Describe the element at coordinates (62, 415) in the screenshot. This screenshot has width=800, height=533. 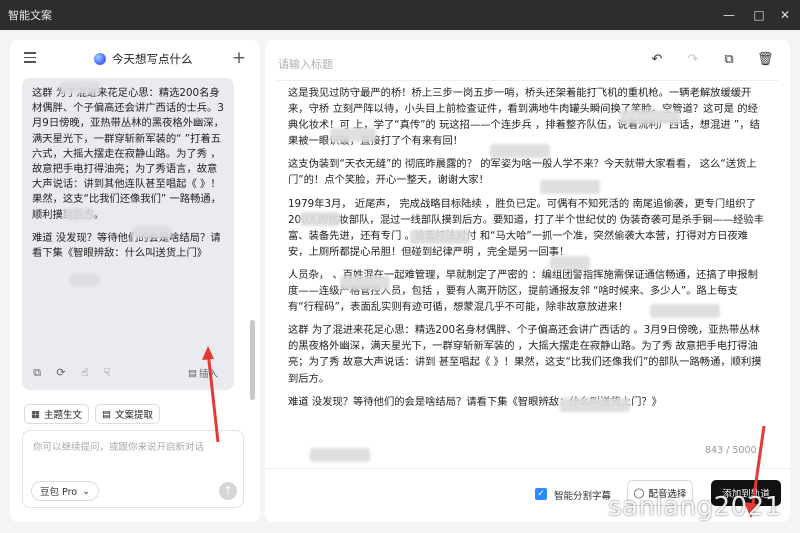
I see `chip-label: 主题生文` at that location.